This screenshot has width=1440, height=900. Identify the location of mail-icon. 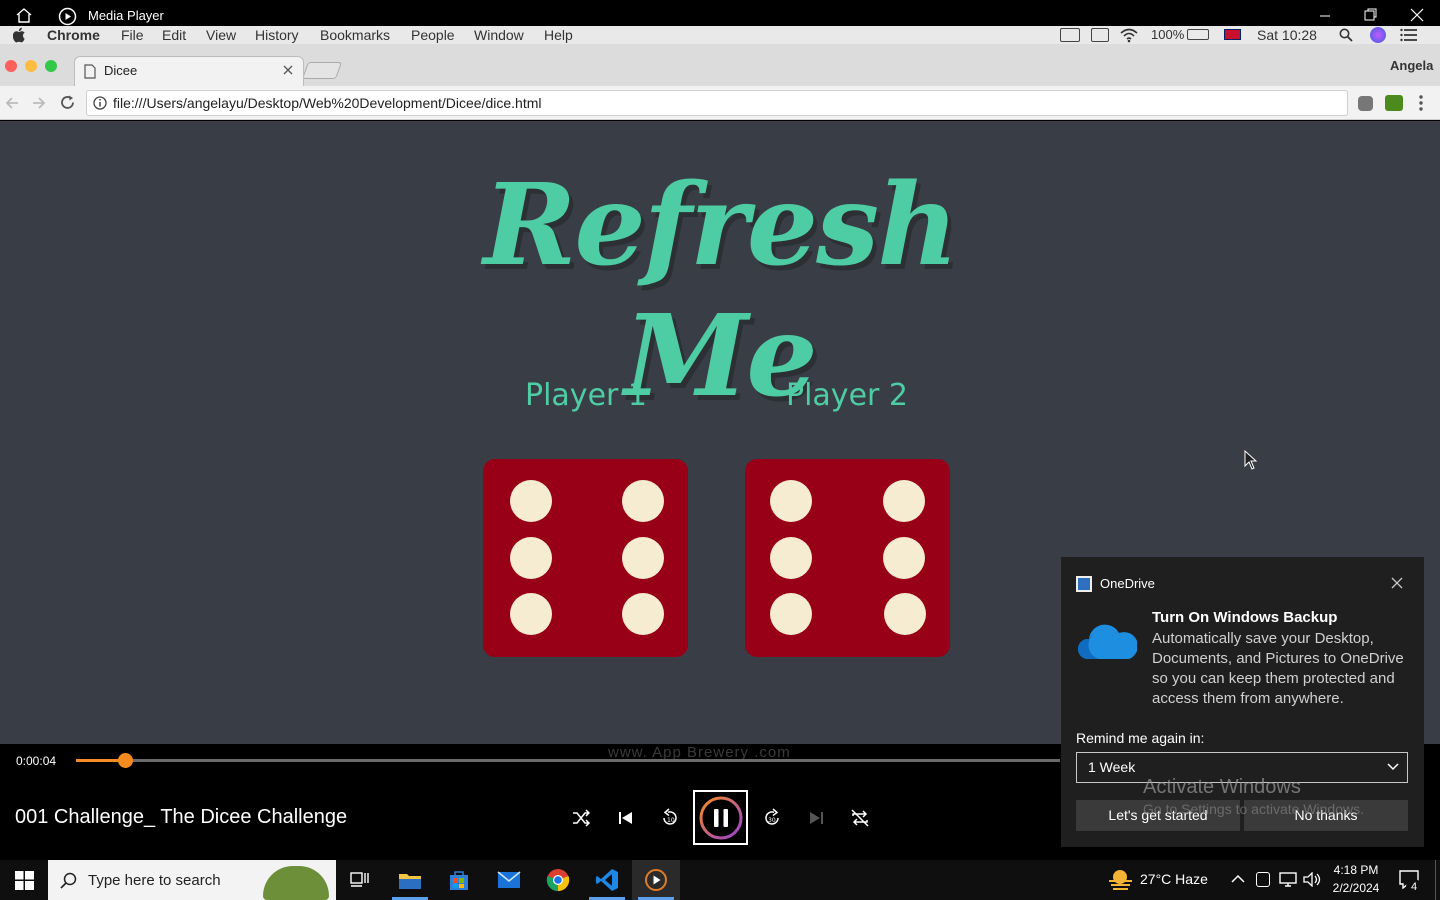
(509, 879).